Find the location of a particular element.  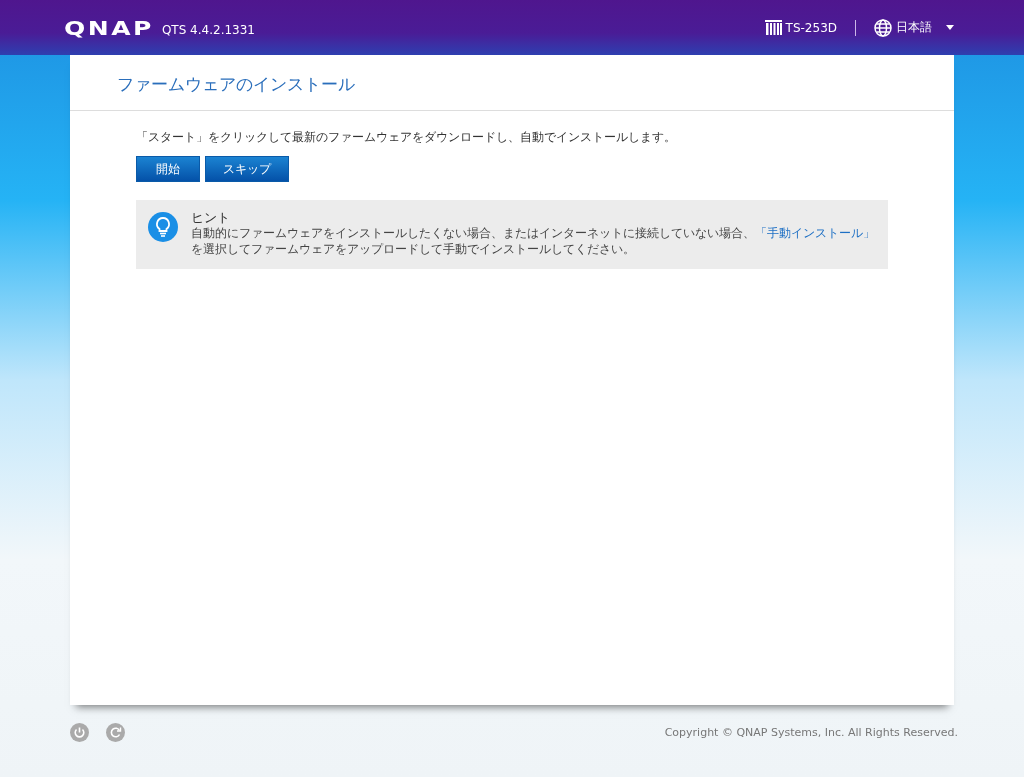

globe-icon is located at coordinates (883, 27).